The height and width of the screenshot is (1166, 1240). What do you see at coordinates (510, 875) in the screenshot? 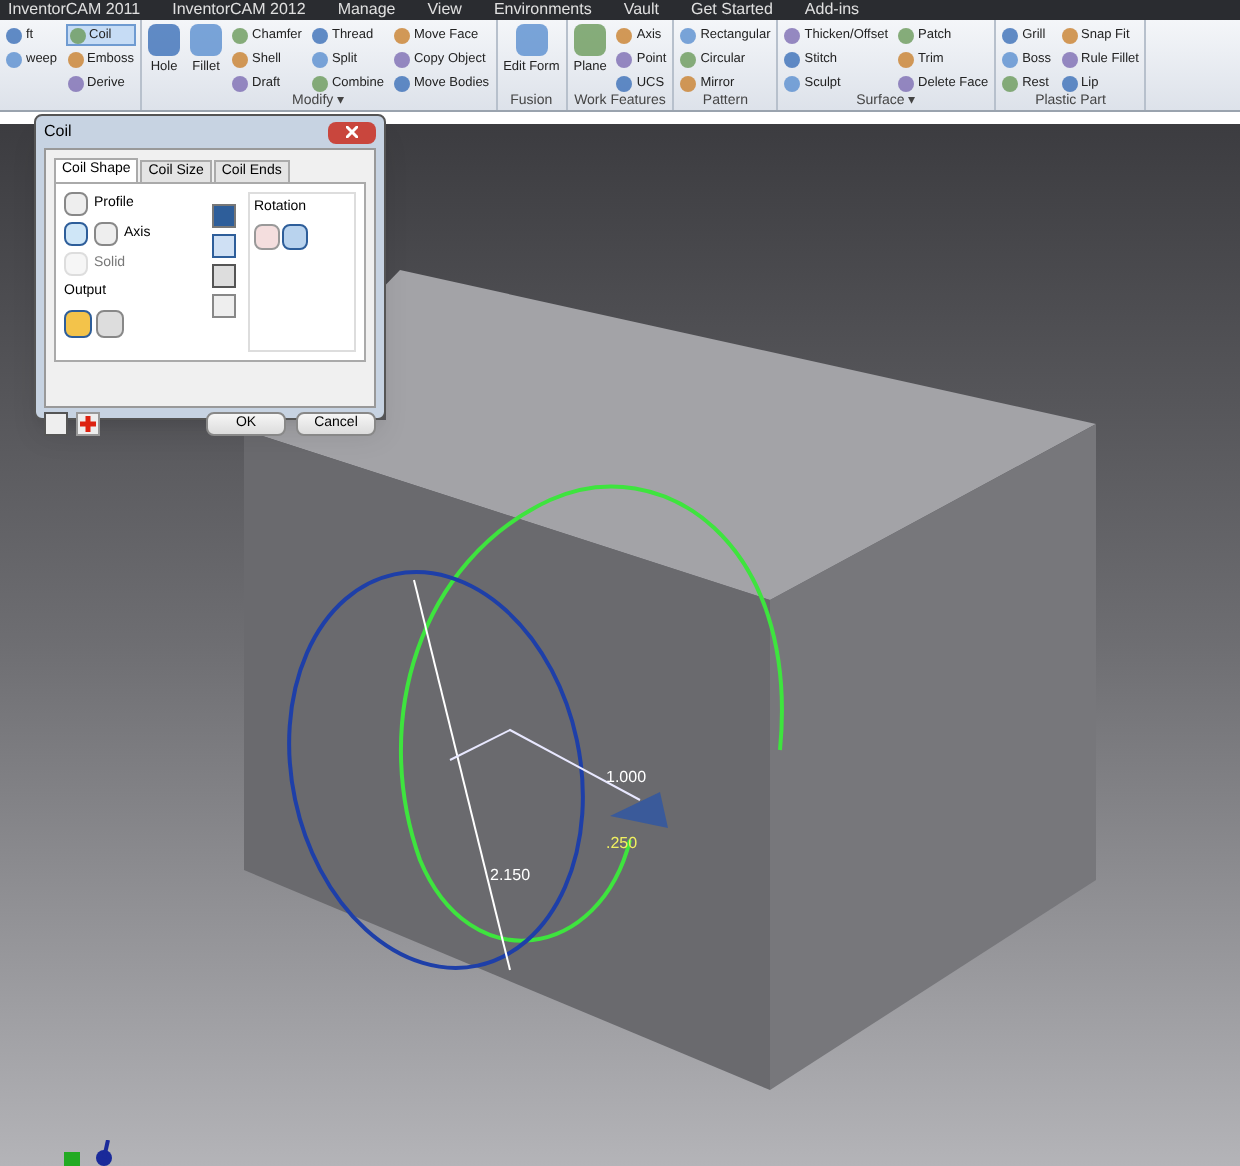
I see `dimension-value: 2.150` at bounding box center [510, 875].